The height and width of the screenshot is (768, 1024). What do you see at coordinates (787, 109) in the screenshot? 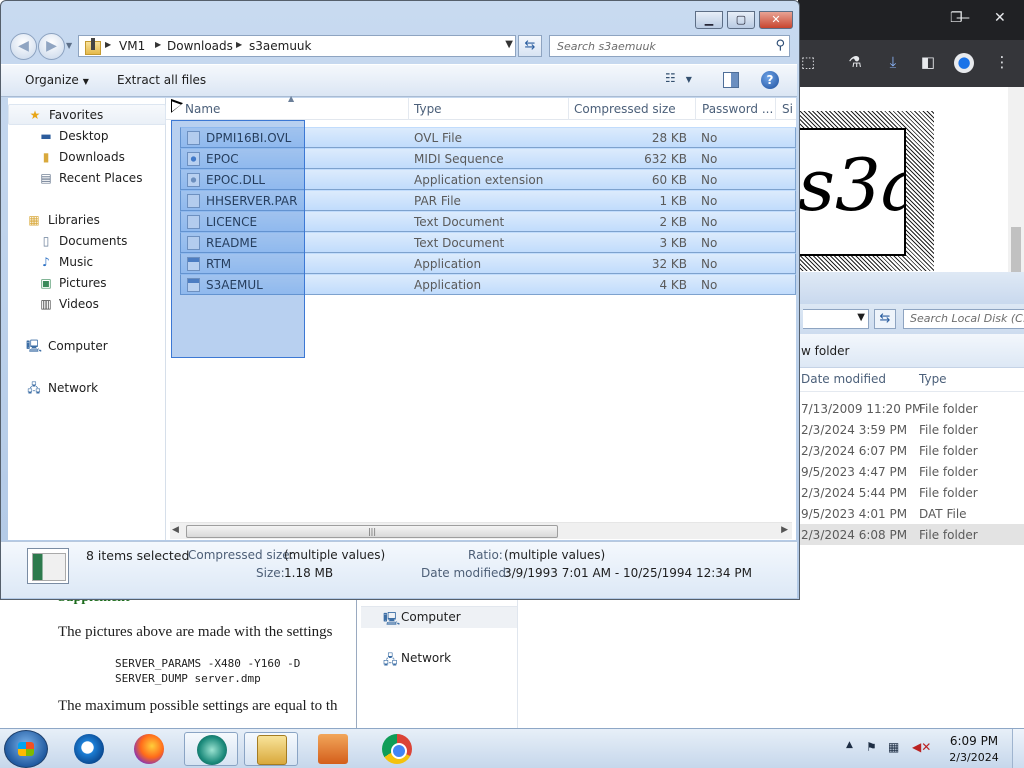
I see `column-size: Si` at bounding box center [787, 109].